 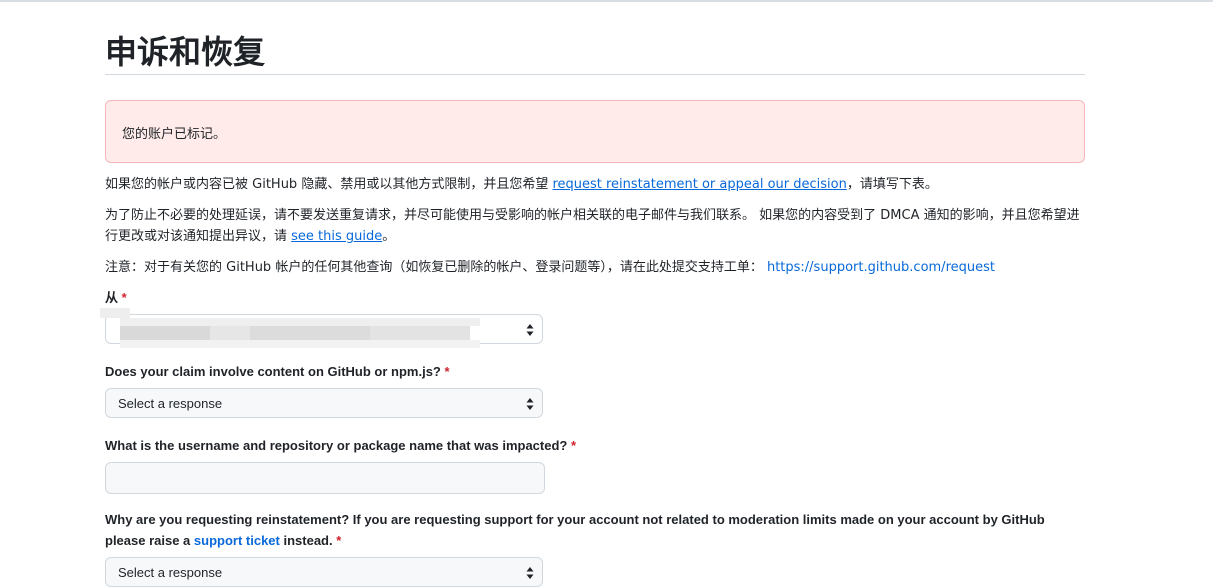 I want to click on from-select, so click(x=324, y=329).